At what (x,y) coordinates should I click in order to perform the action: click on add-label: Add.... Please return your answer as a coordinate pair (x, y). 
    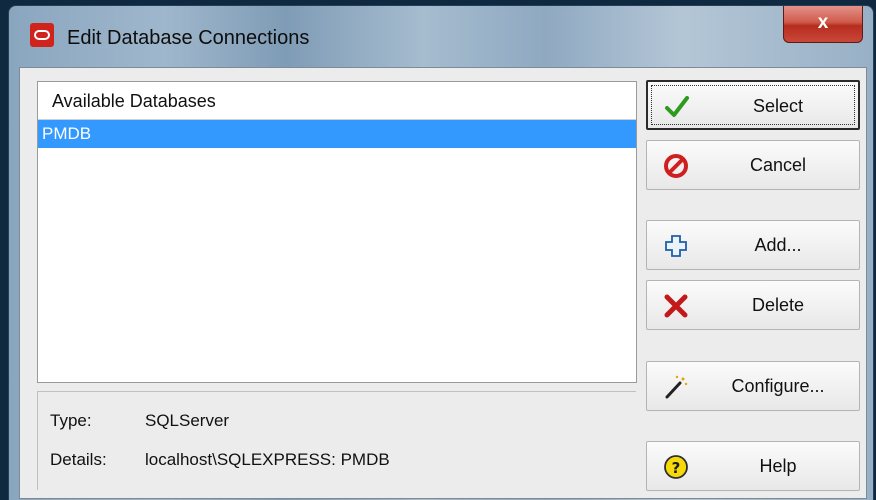
    Looking at the image, I should click on (778, 245).